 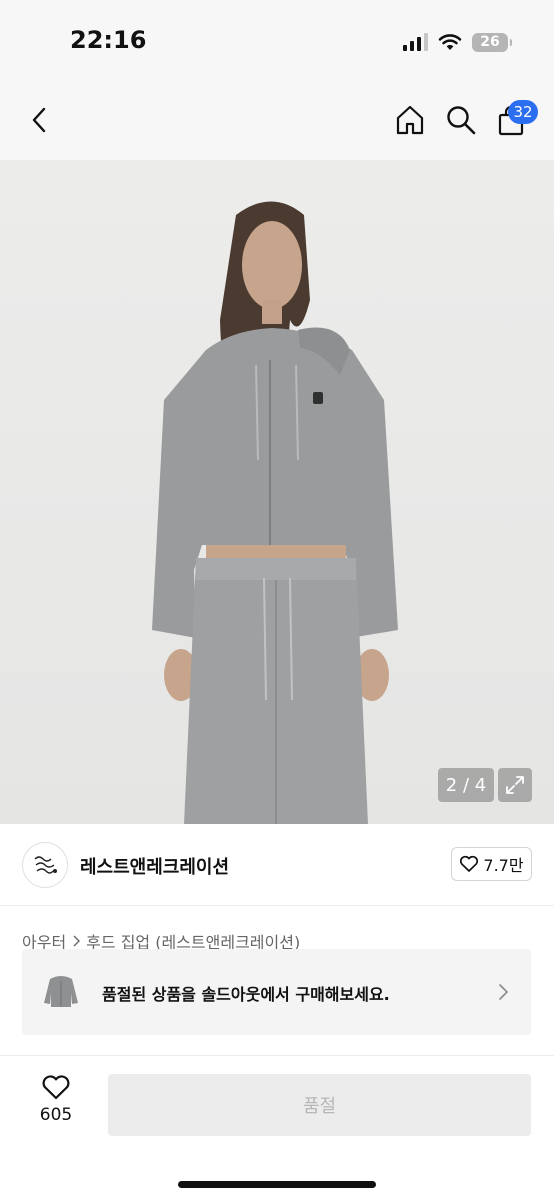 I want to click on search-icon, so click(x=461, y=120).